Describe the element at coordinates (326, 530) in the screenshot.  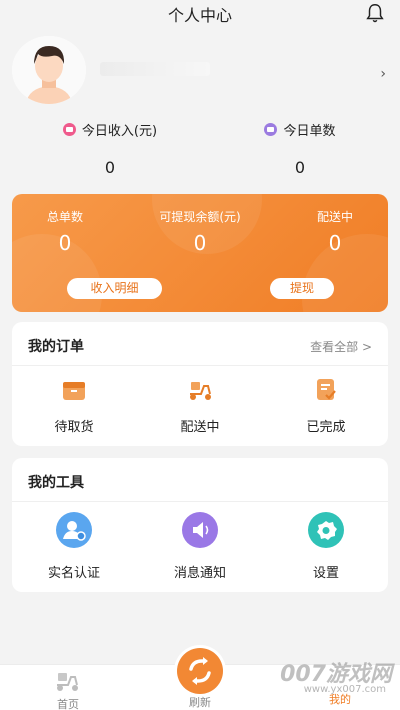
I see `gear-icon` at that location.